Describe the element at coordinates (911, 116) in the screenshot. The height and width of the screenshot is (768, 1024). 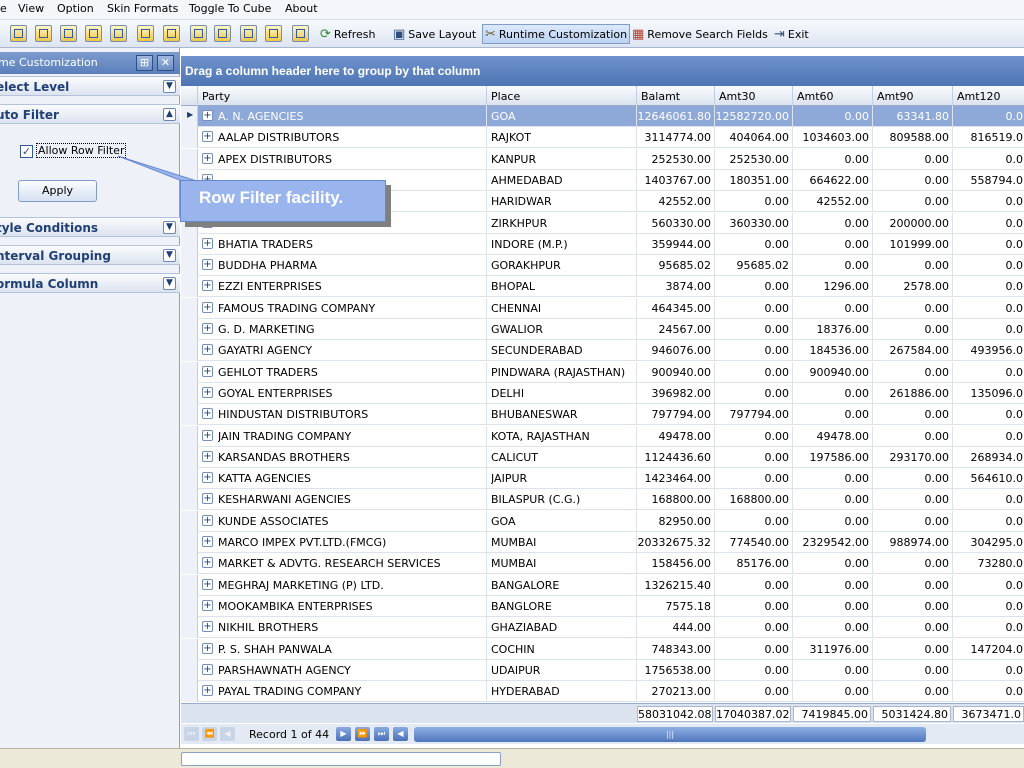
I see `cell-amt90: 63341.80` at that location.